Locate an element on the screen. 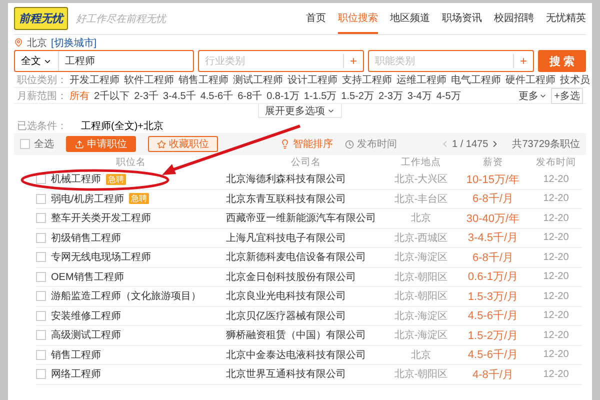  job-title-link: 专网无线电现场工程师 is located at coordinates (101, 257).